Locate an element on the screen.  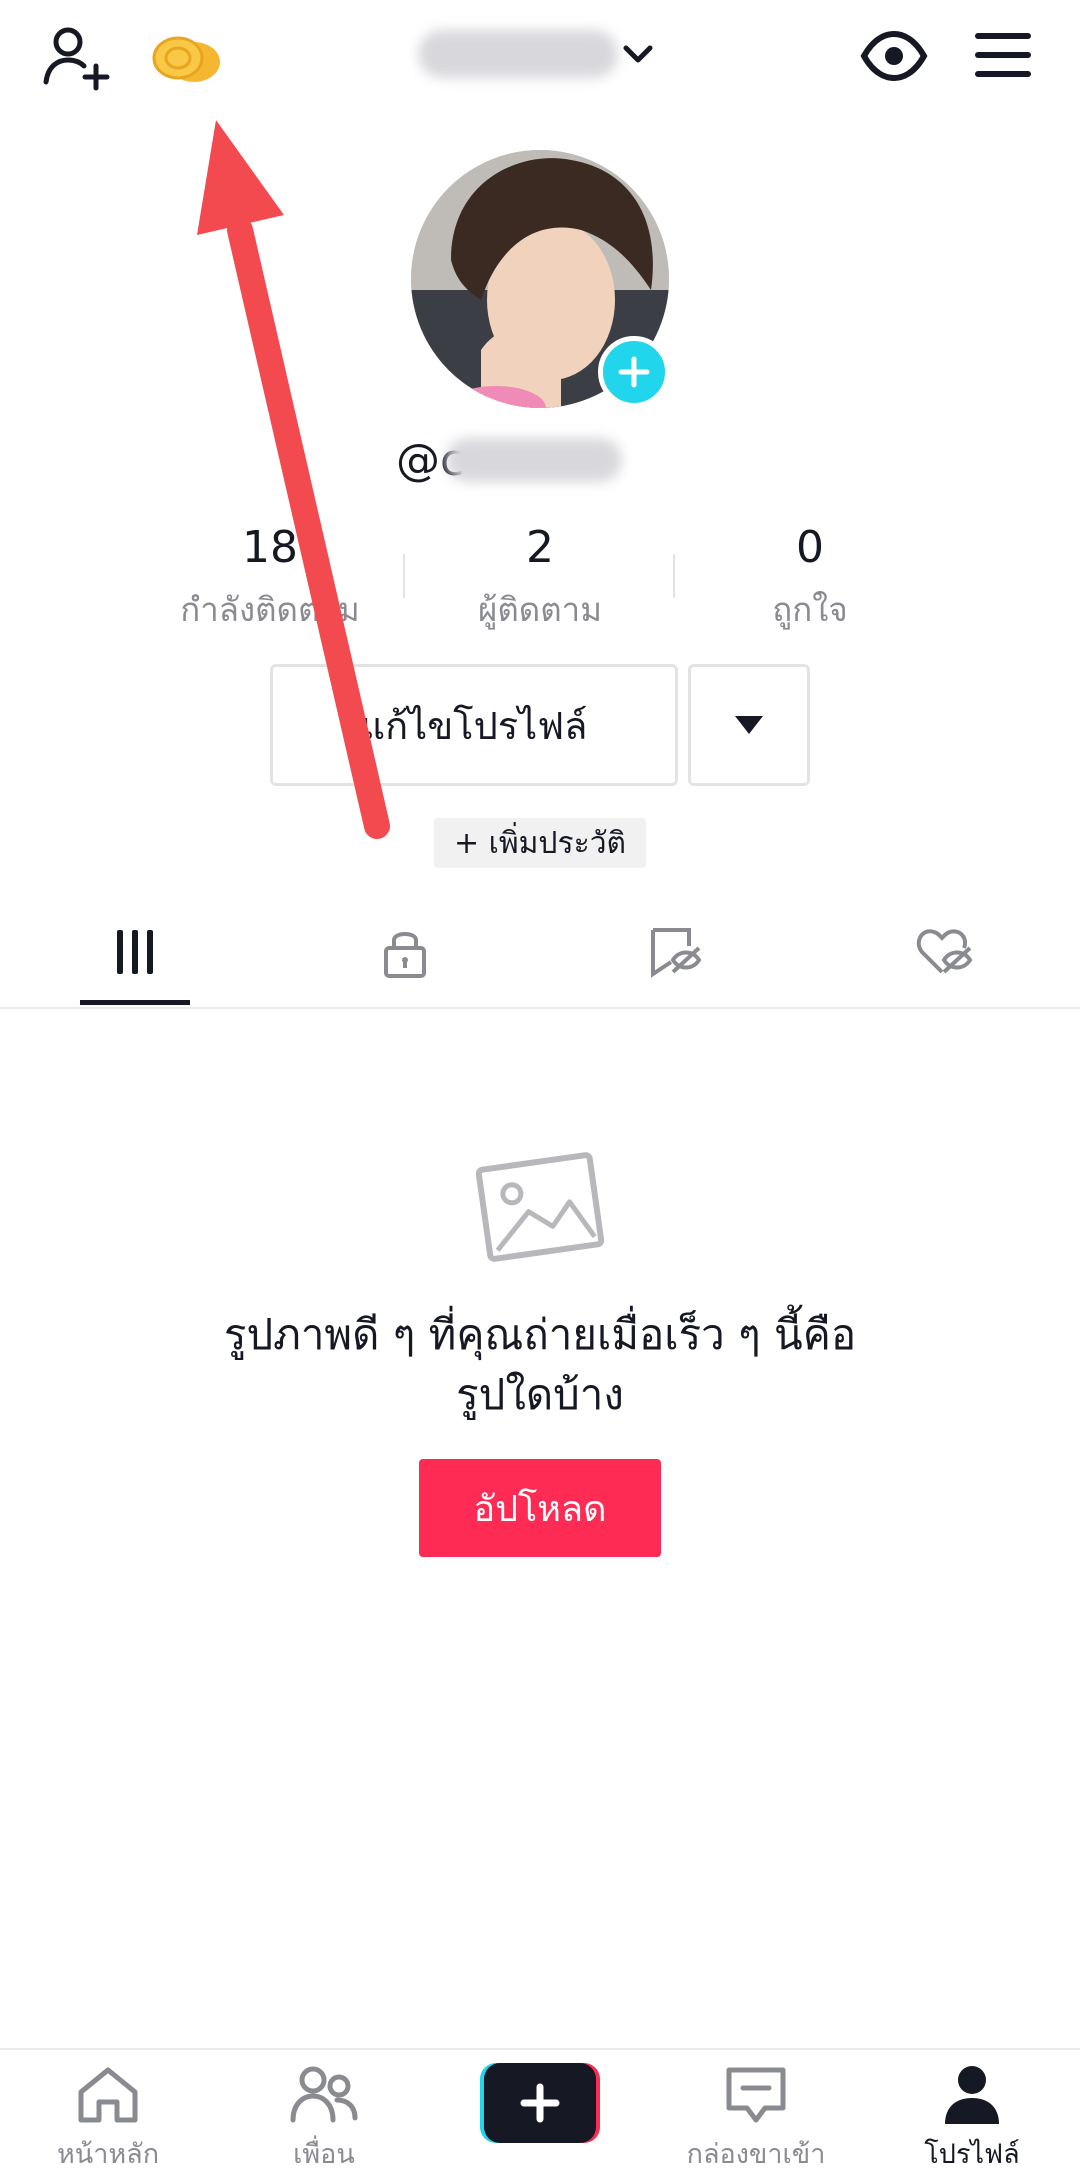
bottom-nav-divider is located at coordinates (540, 2049).